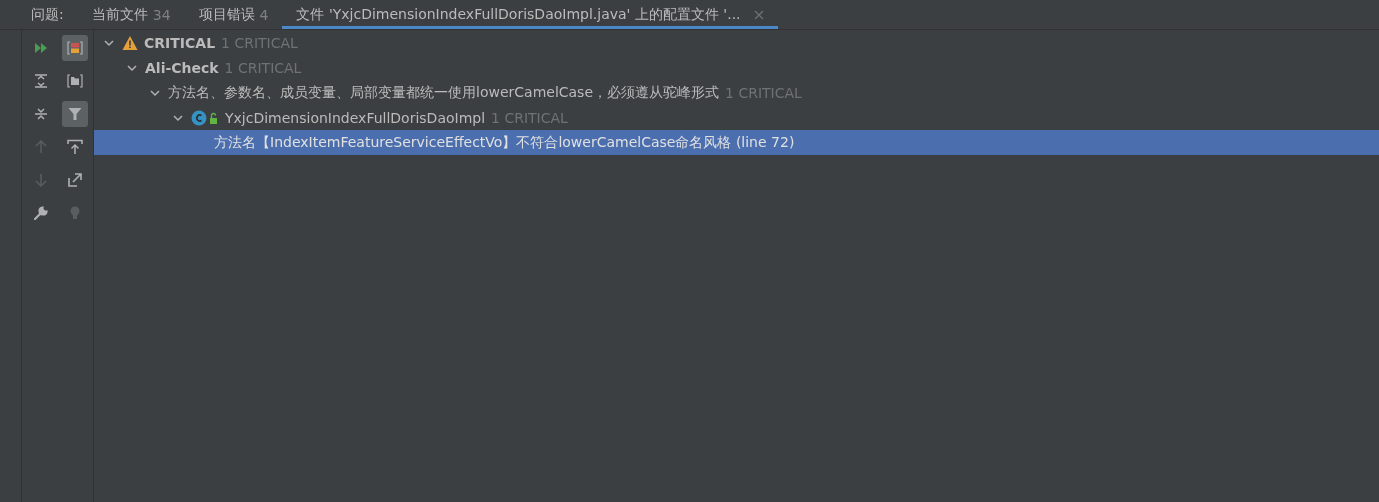 This screenshot has width=1379, height=502. I want to click on filter-icon, so click(75, 114).